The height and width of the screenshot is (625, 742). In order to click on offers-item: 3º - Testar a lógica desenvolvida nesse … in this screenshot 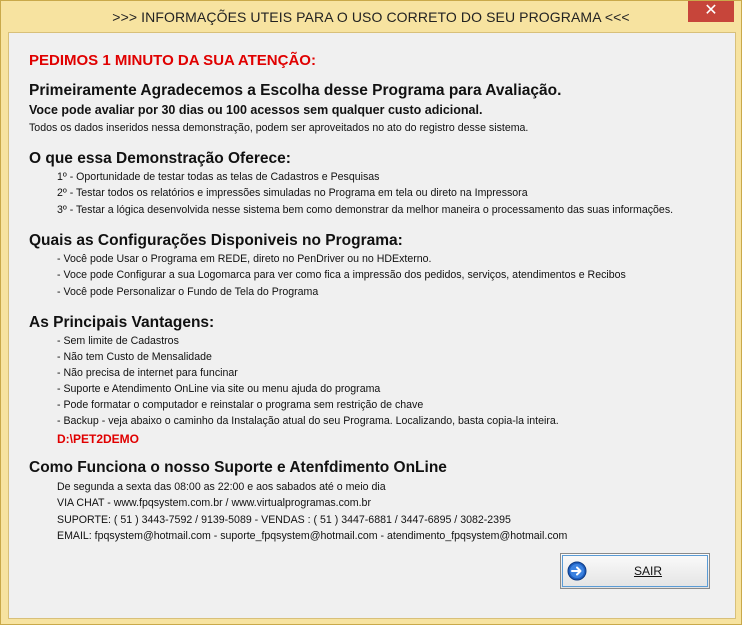, I will do `click(365, 210)`.